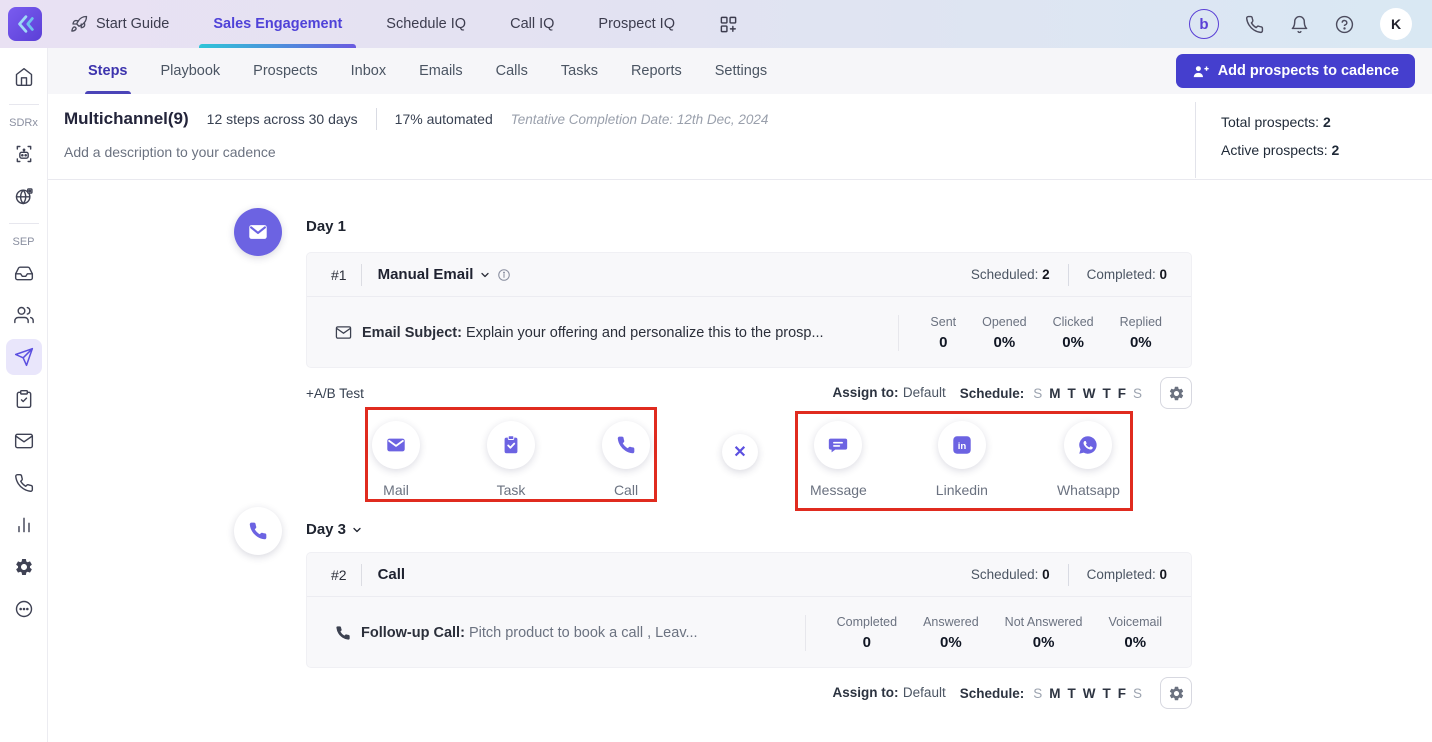 The height and width of the screenshot is (742, 1432). Describe the element at coordinates (107, 71) in the screenshot. I see `tab-steps: Steps` at that location.